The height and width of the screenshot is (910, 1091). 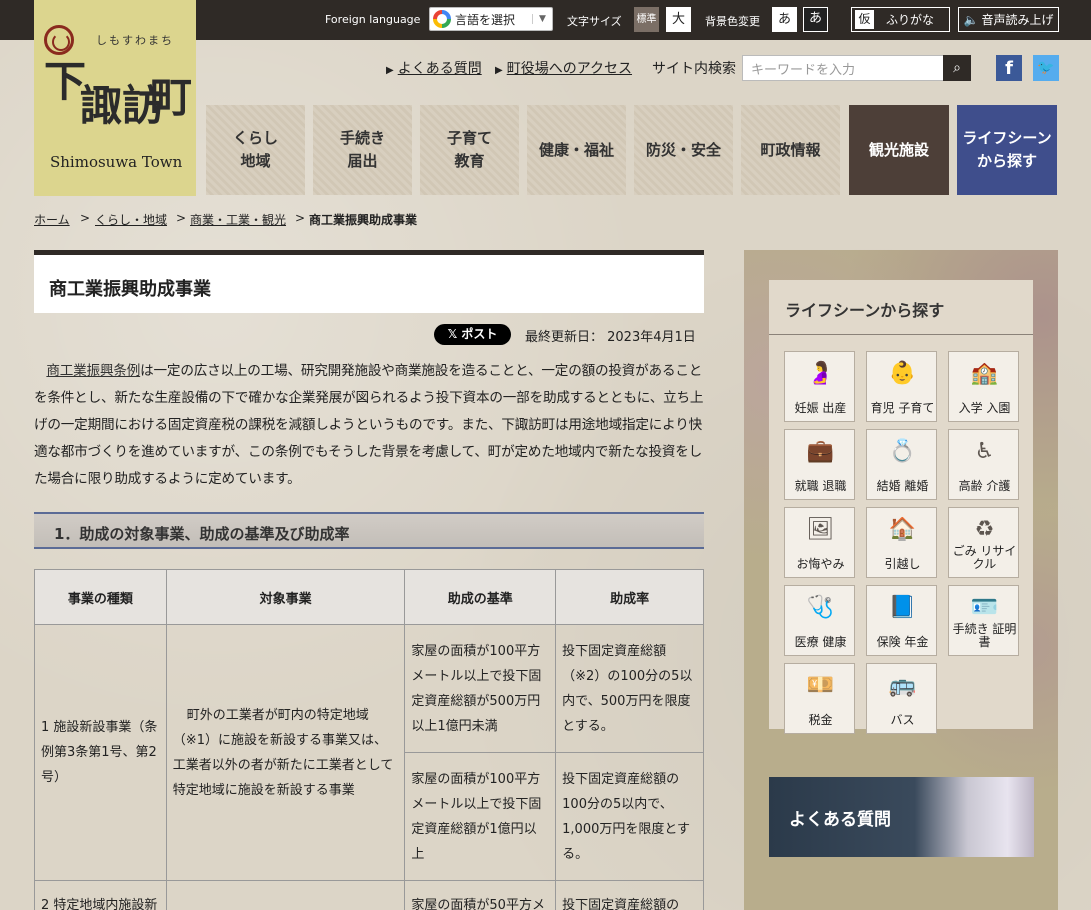 I want to click on foreign-language-label: Foreign language, so click(x=373, y=19).